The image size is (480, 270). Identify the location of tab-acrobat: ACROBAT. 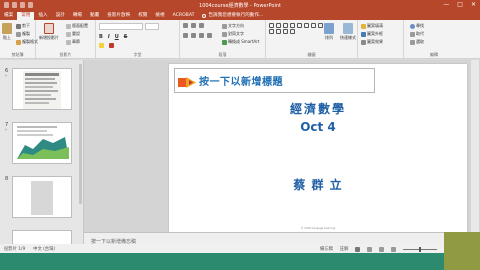
(184, 16).